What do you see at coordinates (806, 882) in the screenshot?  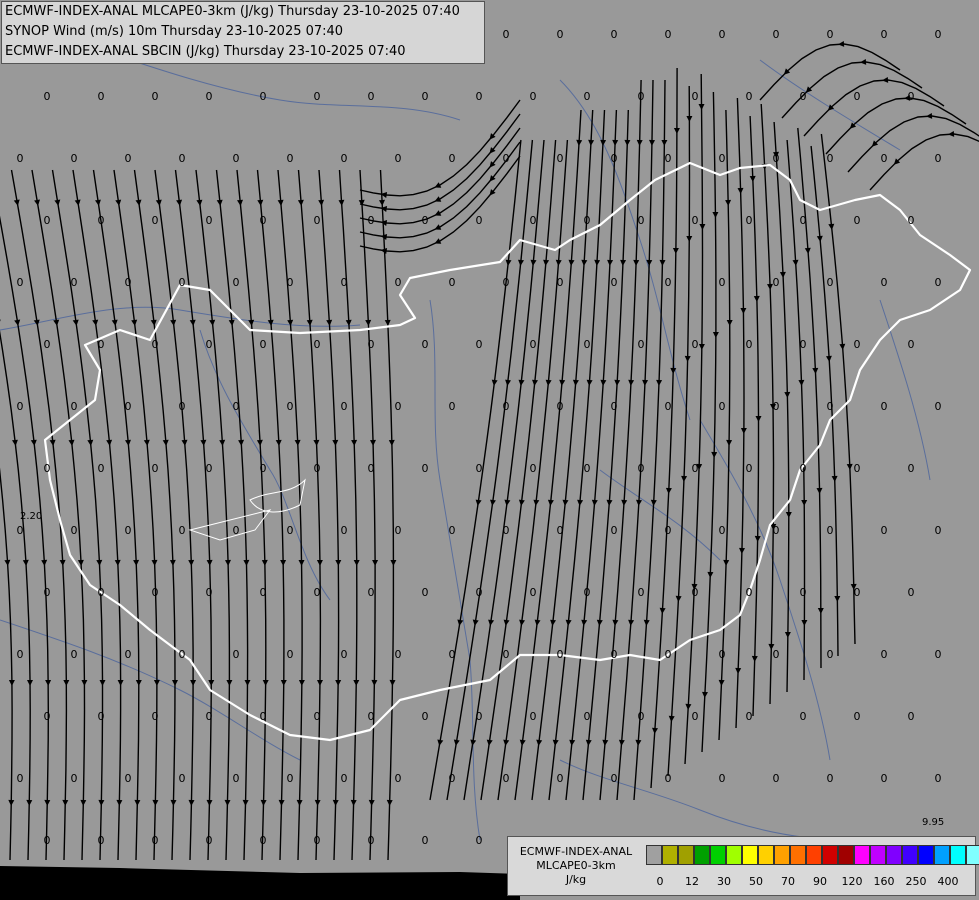 I see `legend-ticks: 0 12 30 50 70 90 120 160 250 400` at bounding box center [806, 882].